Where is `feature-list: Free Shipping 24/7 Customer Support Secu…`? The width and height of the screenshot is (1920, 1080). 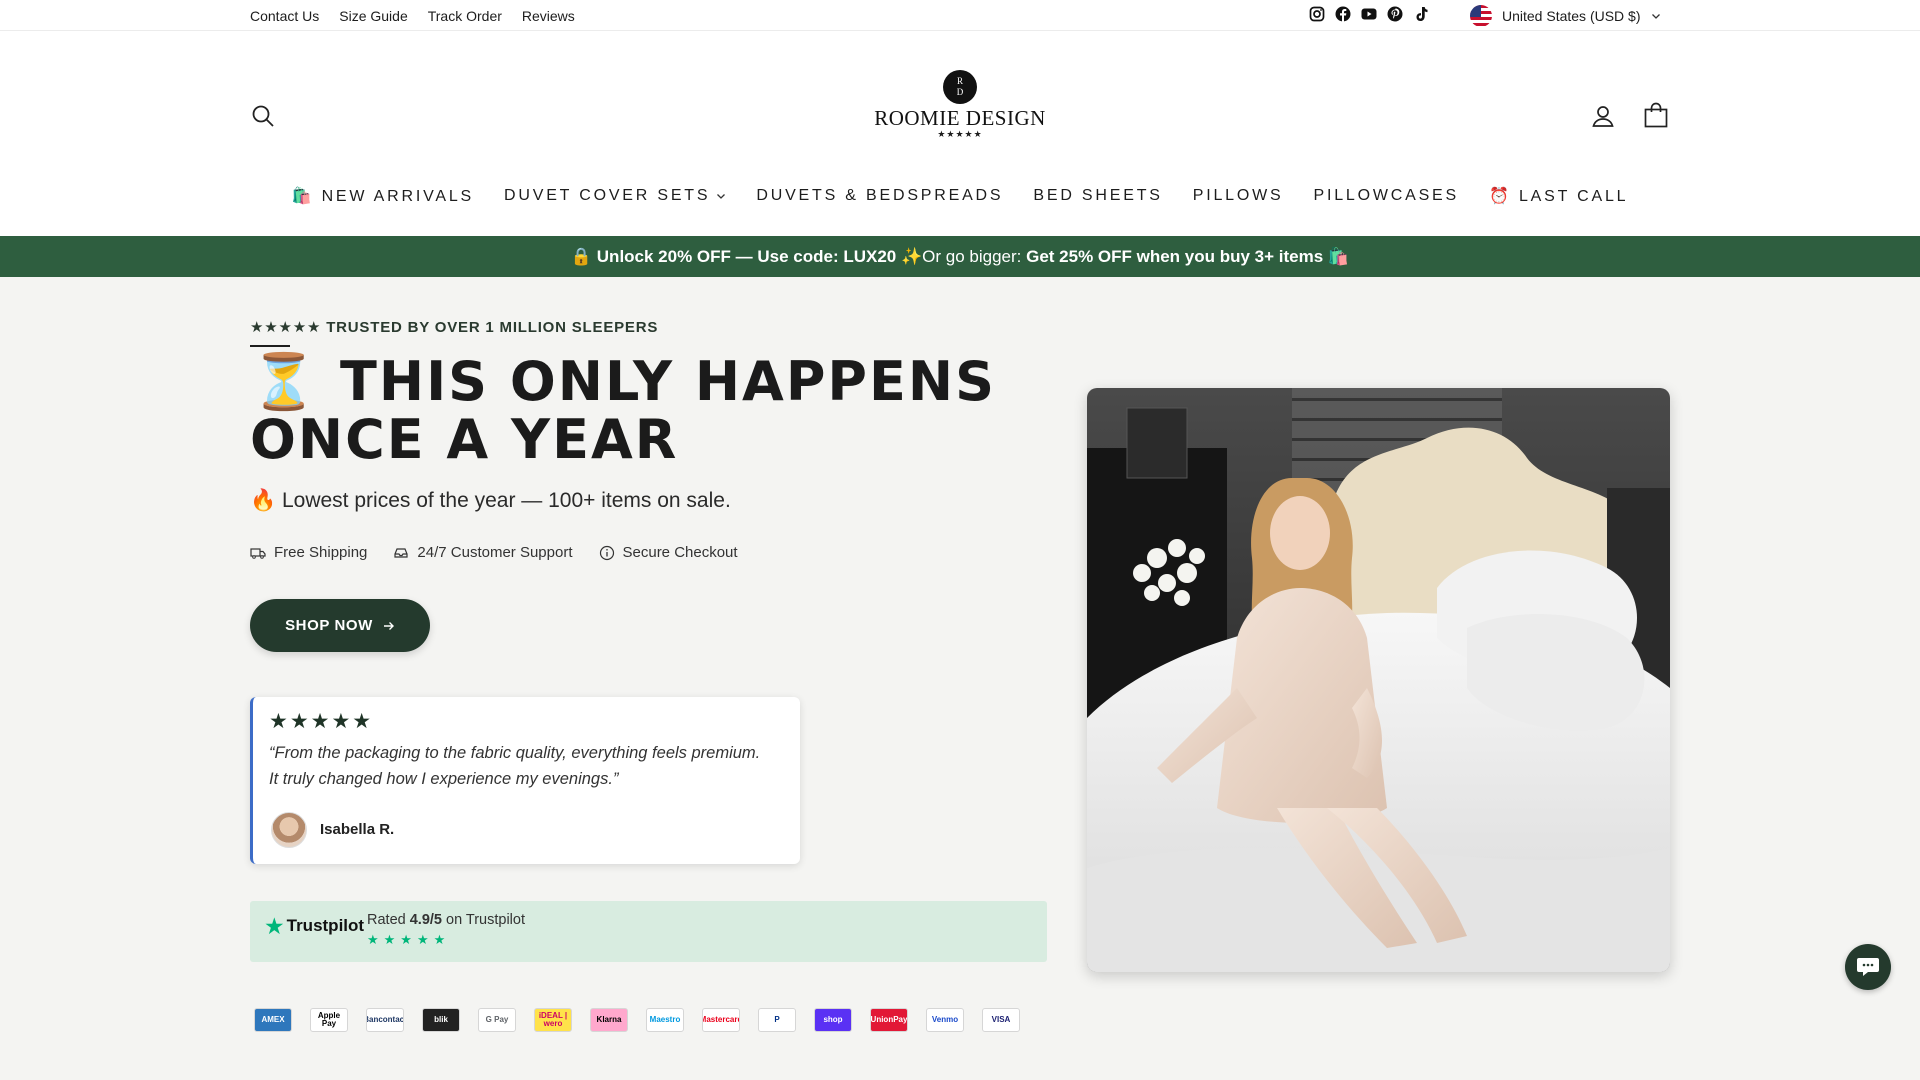
feature-list: Free Shipping 24/7 Customer Support Secu… is located at coordinates (494, 552).